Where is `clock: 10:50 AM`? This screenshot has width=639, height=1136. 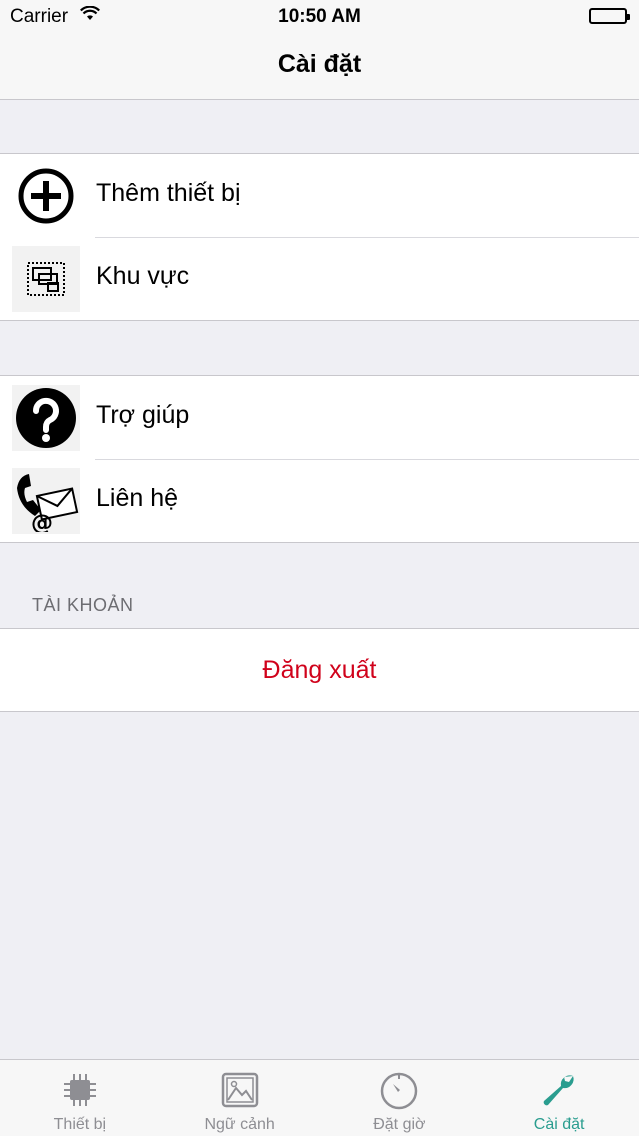 clock: 10:50 AM is located at coordinates (319, 16).